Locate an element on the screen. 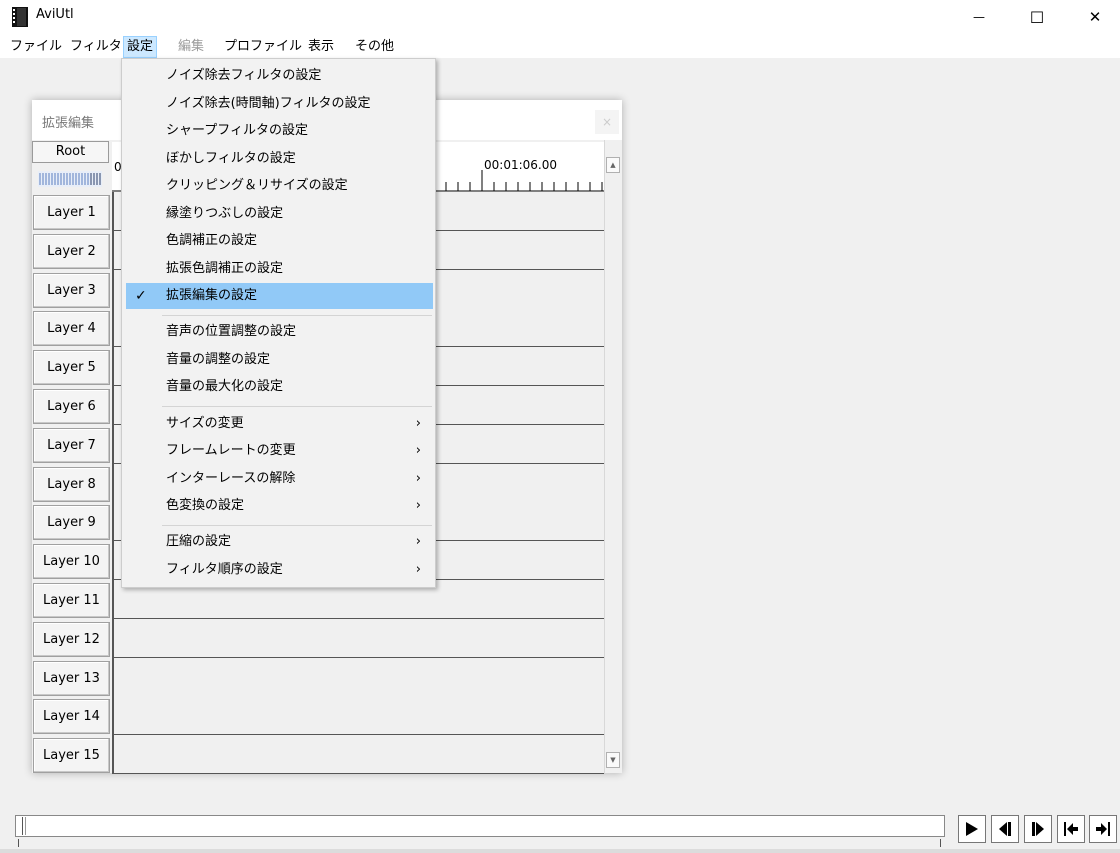 This screenshot has width=1120, height=853. layer-button: Layer 3 is located at coordinates (71, 290).